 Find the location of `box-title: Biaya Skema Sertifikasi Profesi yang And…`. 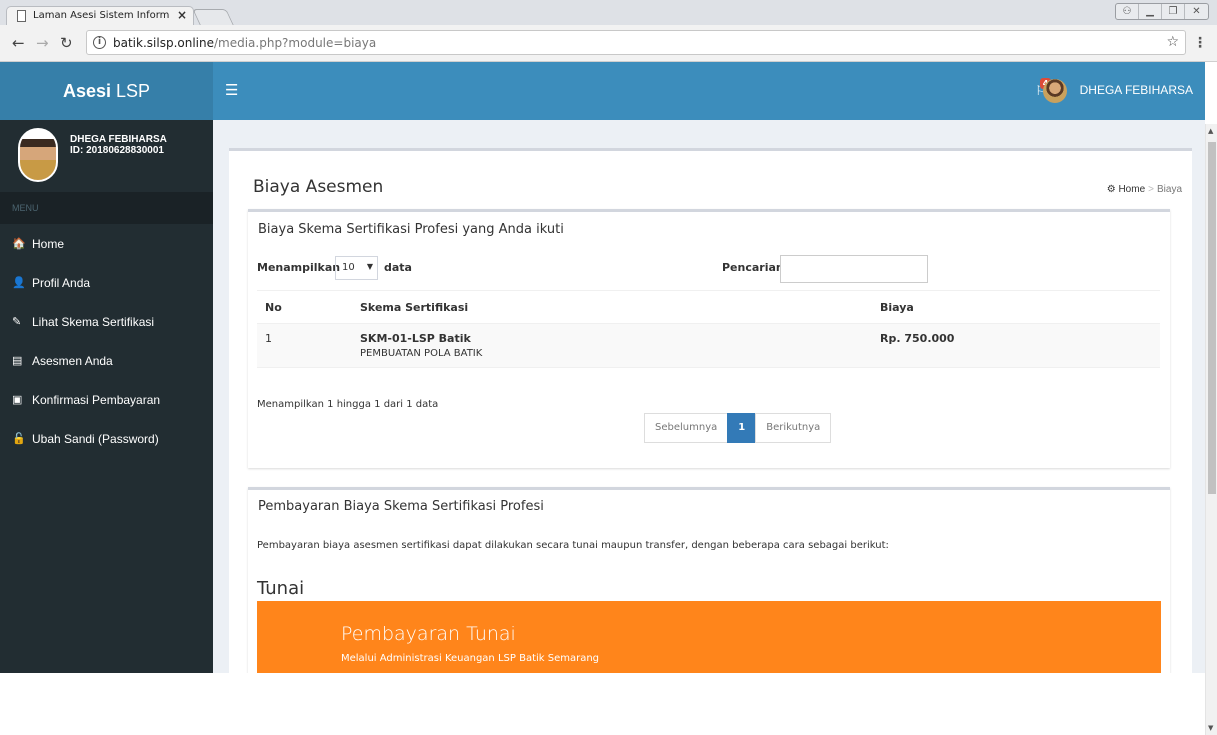

box-title: Biaya Skema Sertifikasi Profesi yang And… is located at coordinates (411, 229).